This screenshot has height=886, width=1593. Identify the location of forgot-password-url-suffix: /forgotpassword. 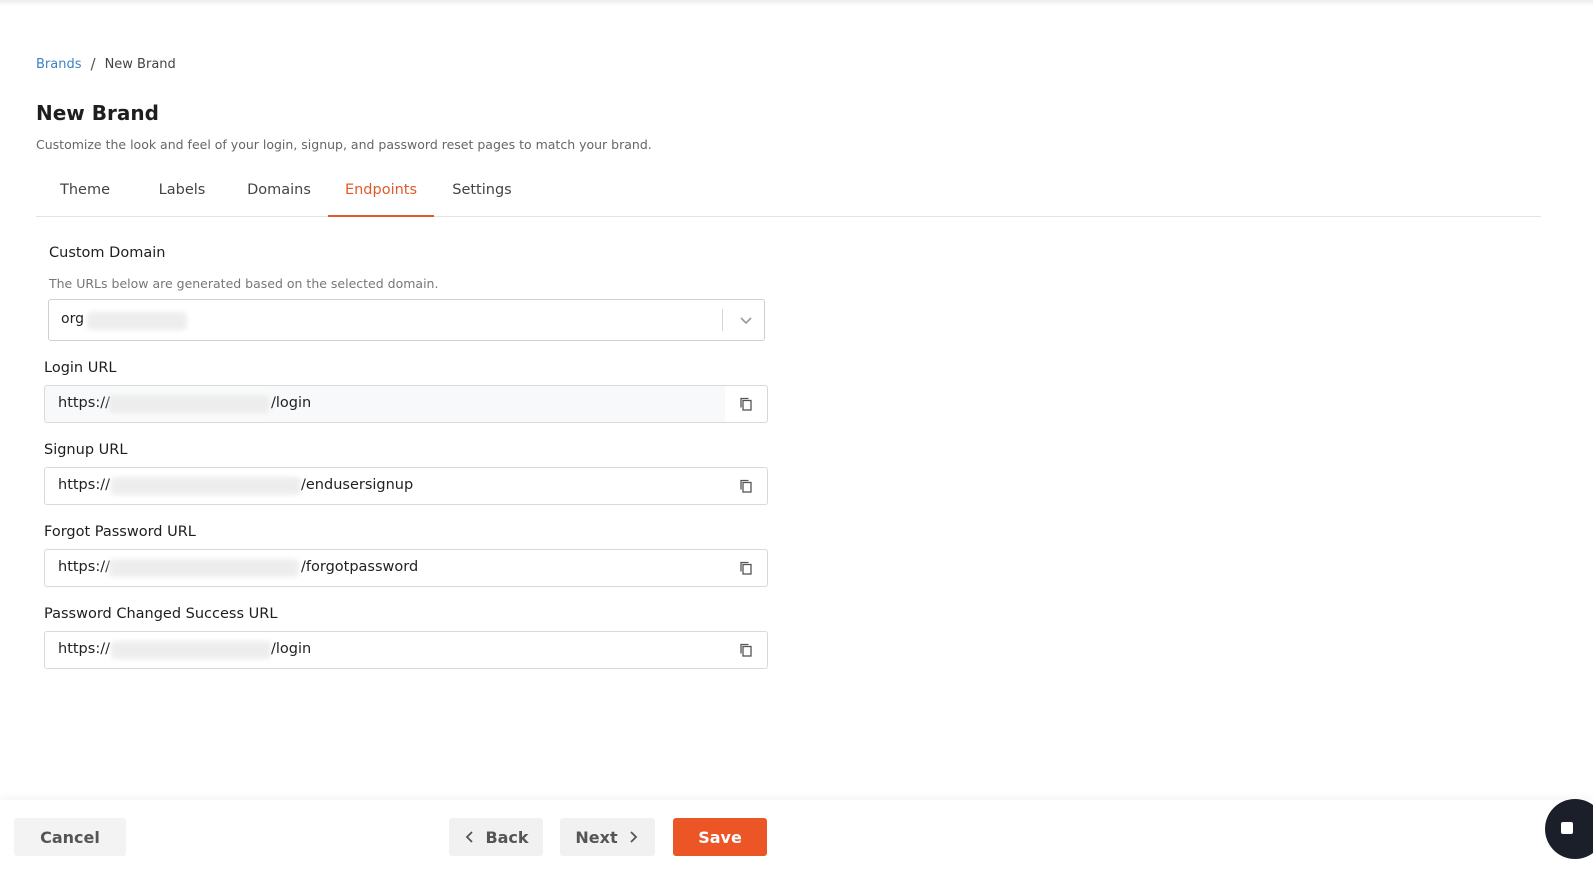
(360, 567).